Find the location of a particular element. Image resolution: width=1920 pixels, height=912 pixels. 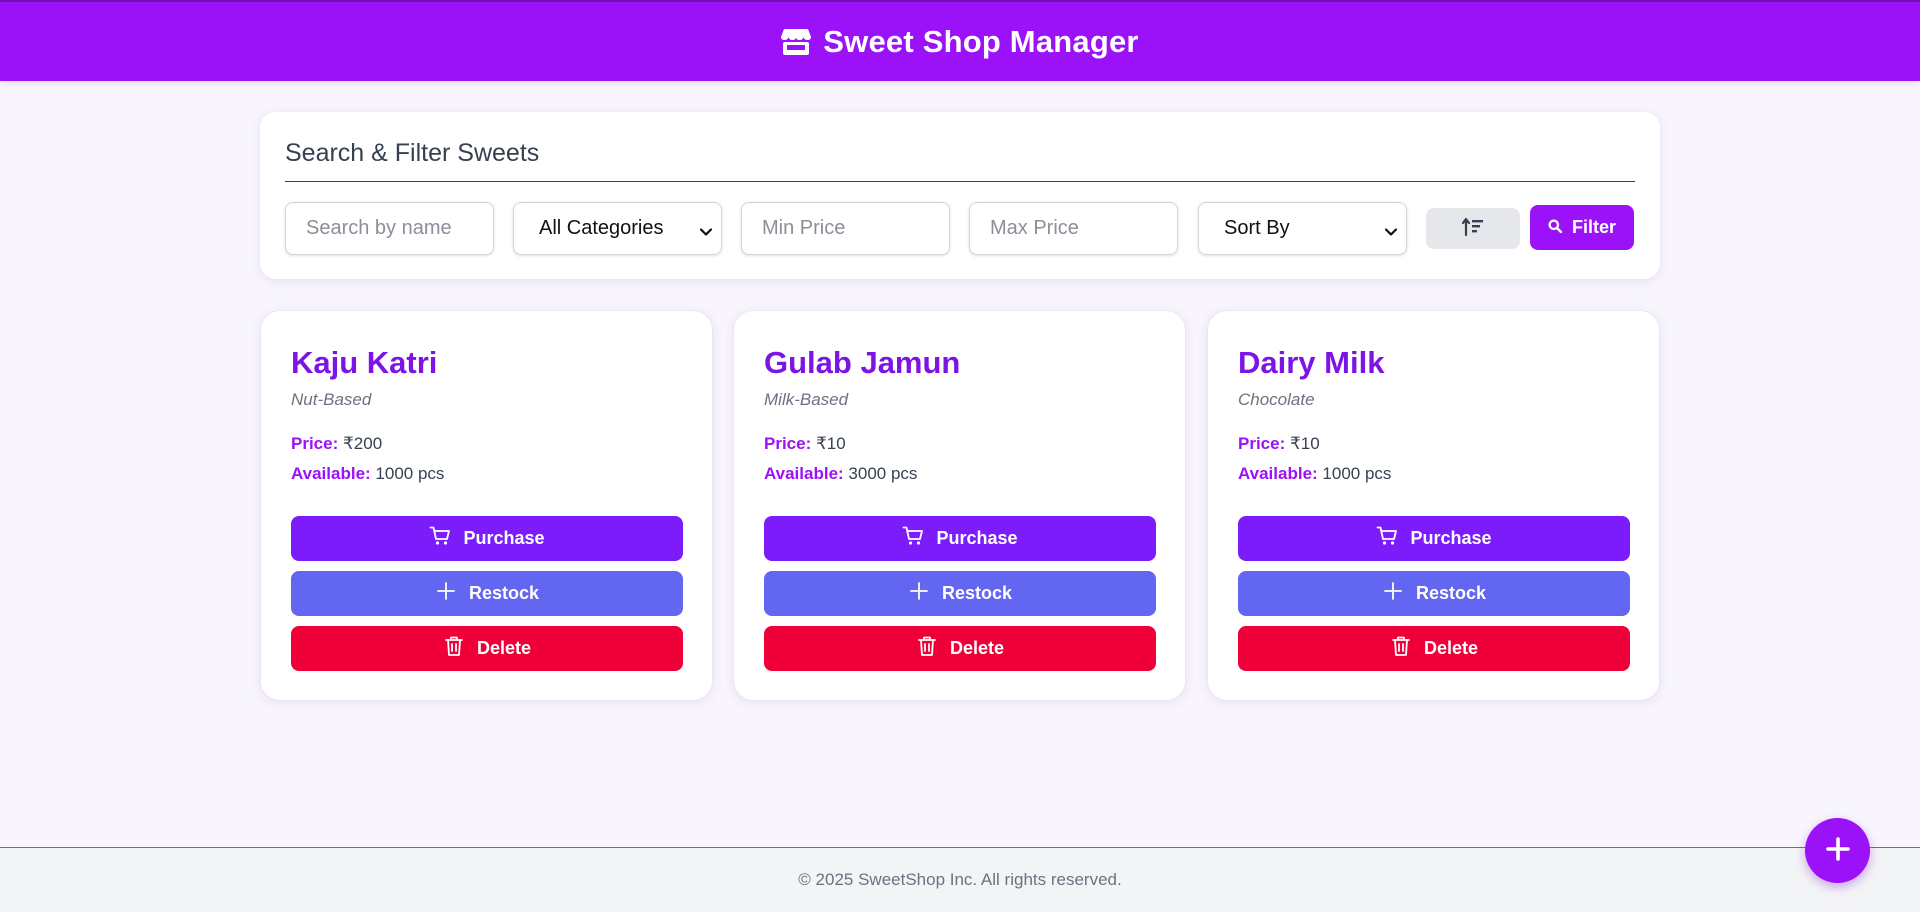

category-select: All Categories is located at coordinates (617, 228).